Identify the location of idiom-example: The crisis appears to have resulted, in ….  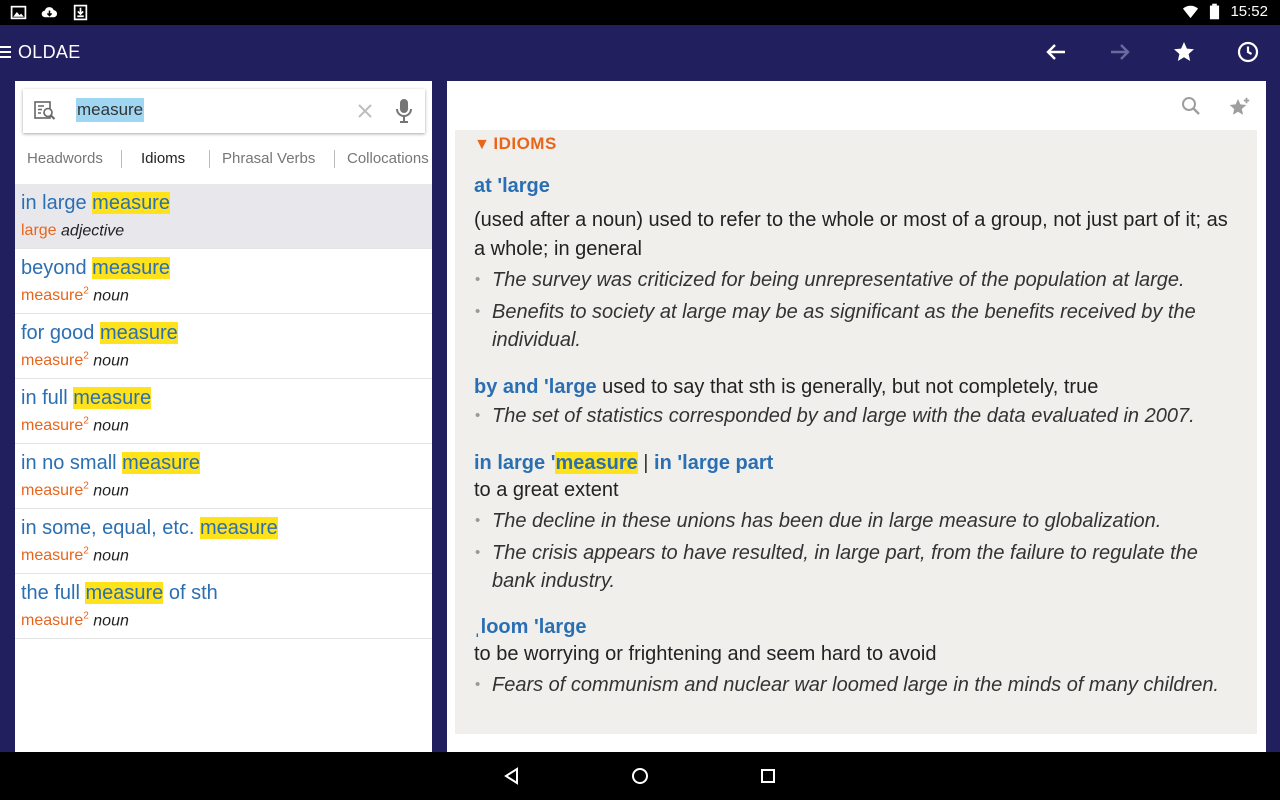
(859, 567).